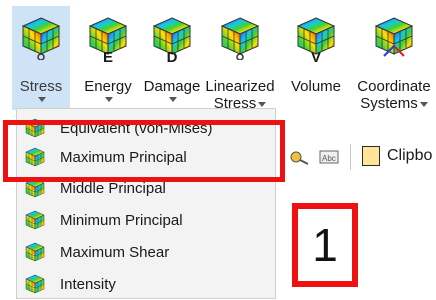 This screenshot has width=436, height=300. What do you see at coordinates (394, 86) in the screenshot?
I see `coordinate-label-line1: Coordinate` at bounding box center [394, 86].